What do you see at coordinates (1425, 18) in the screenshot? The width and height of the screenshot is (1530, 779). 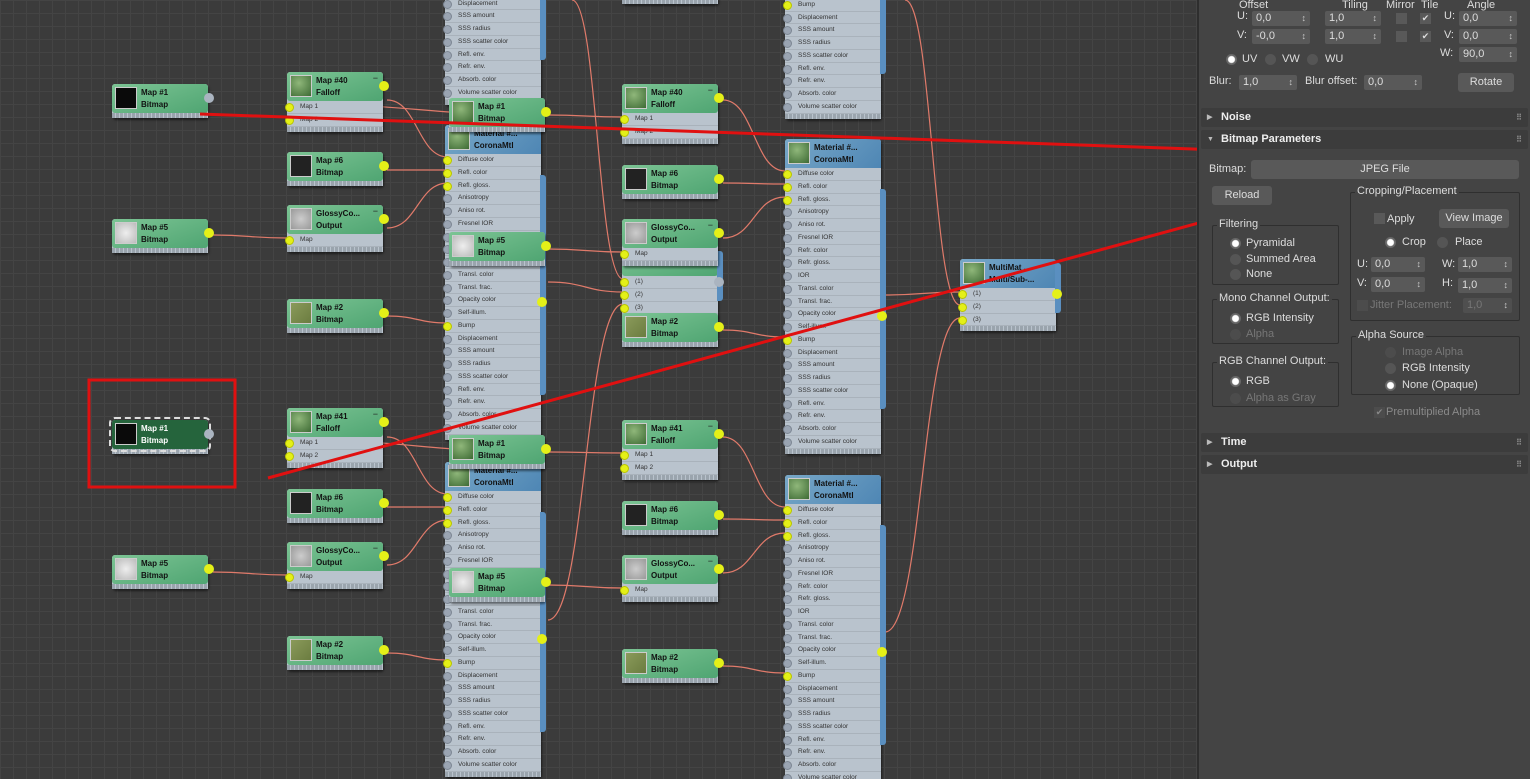 I see `u-tile-checkbox: ✔` at bounding box center [1425, 18].